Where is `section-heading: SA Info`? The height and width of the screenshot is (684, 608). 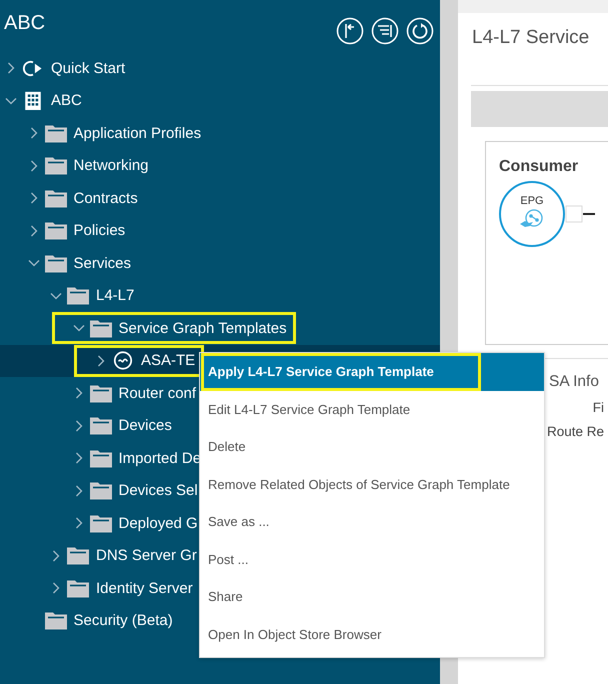 section-heading: SA Info is located at coordinates (574, 382).